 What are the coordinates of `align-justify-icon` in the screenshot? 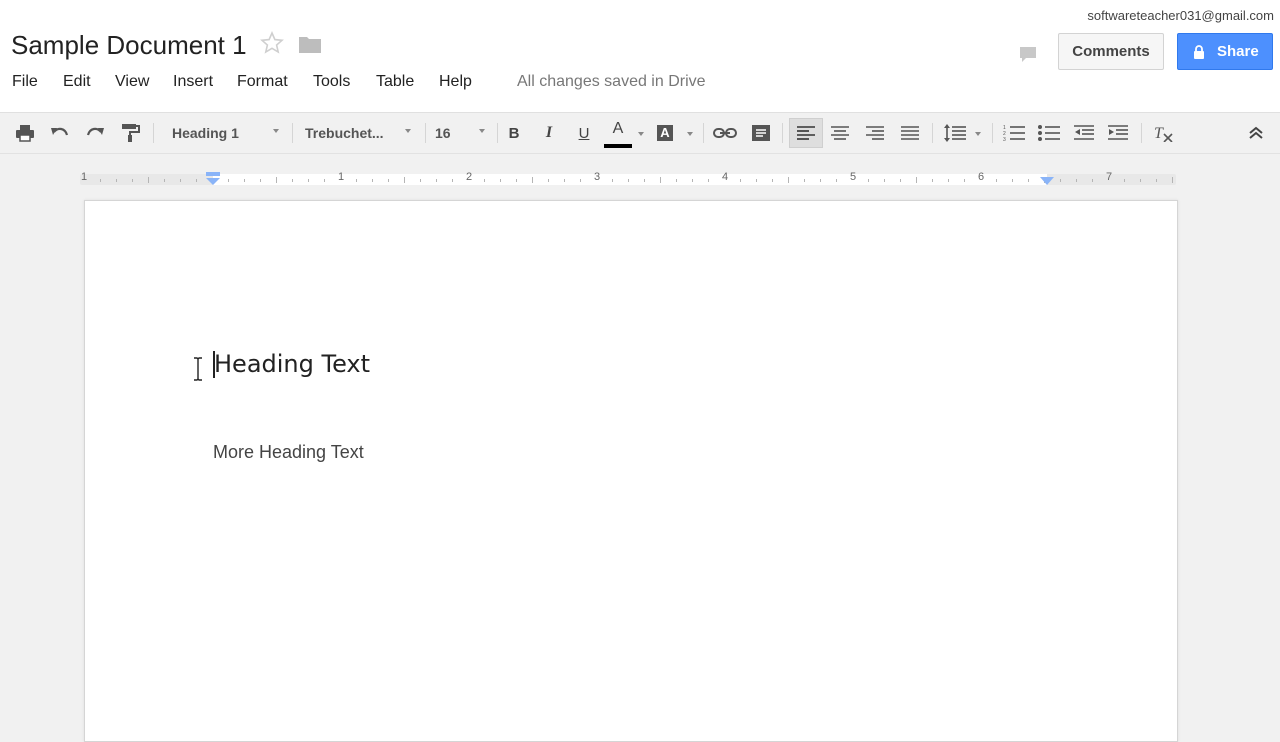 It's located at (910, 133).